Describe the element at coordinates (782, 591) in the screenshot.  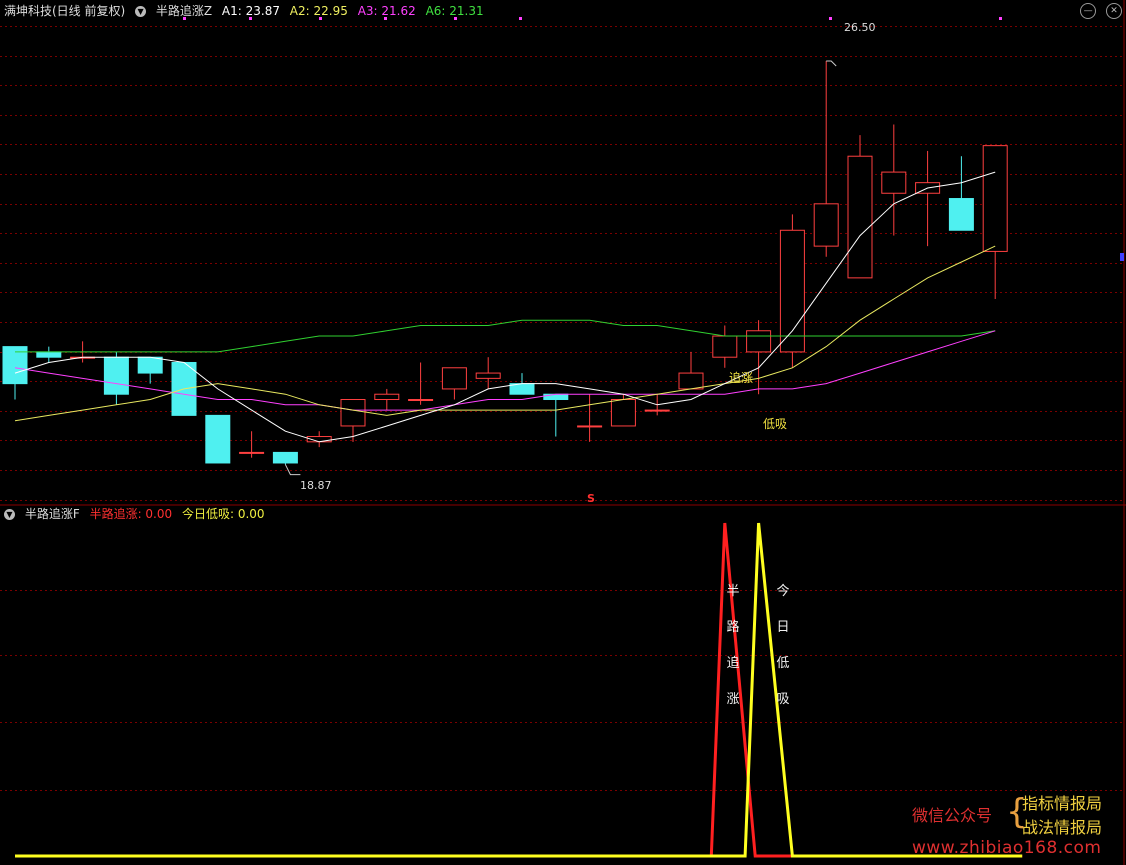
I see `vertical-label-char: 今` at that location.